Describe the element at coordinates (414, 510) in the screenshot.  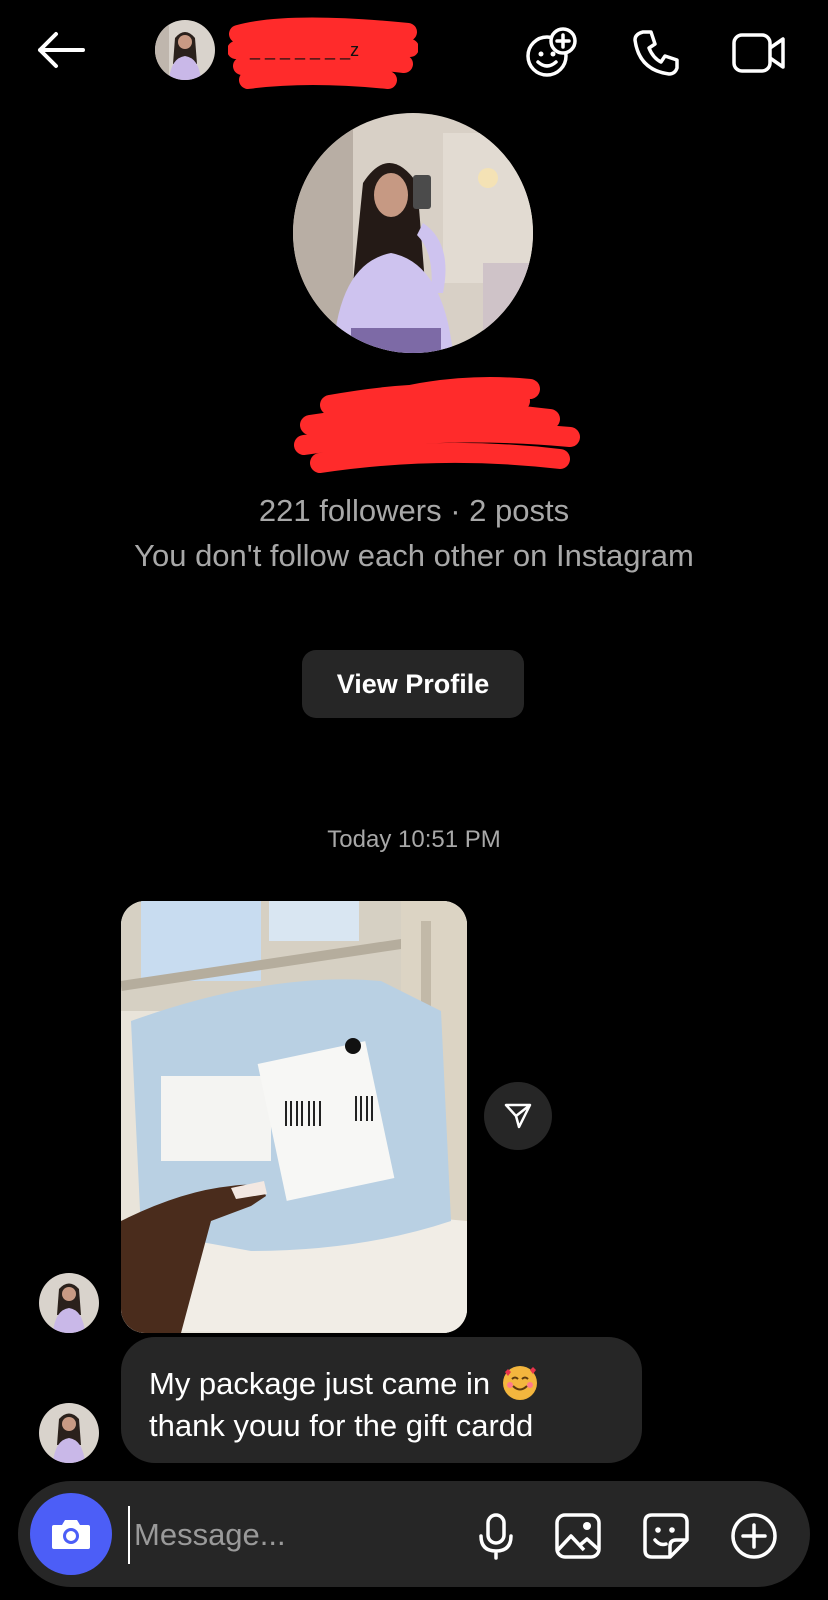
I see `profile-stats: 221 followers · 2 posts` at that location.